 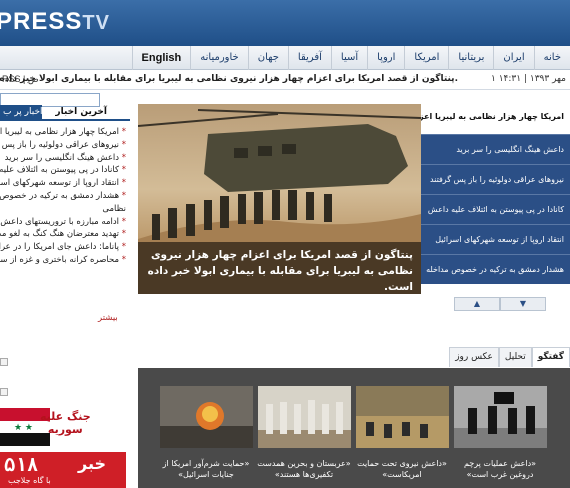 I want to click on list-item: * تهدید معترضان هنگ کنگ به لغو مذاکره, so click(x=63, y=234).